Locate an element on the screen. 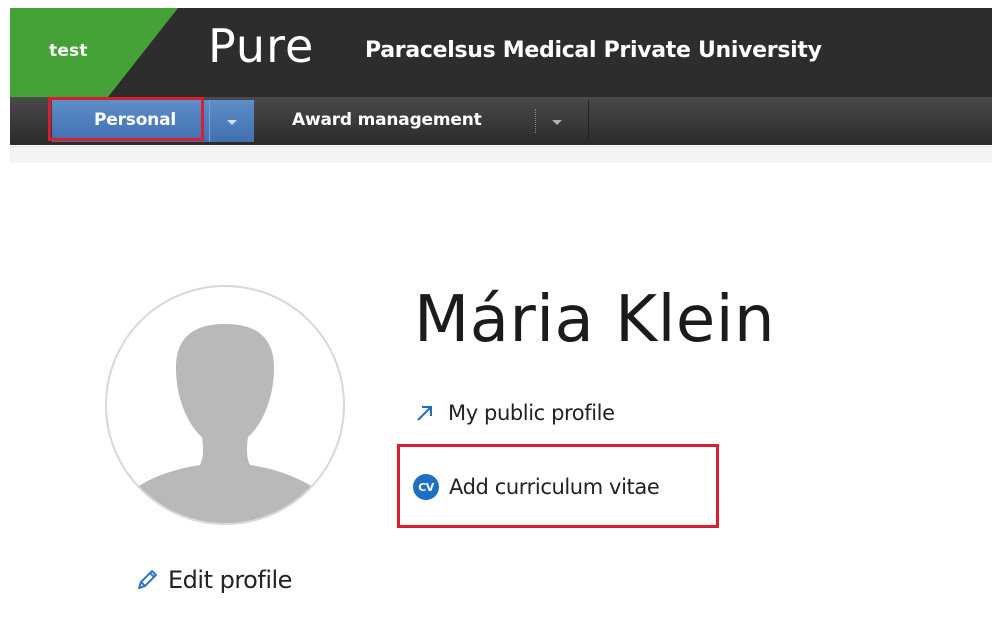  tab-award-management: Award management is located at coordinates (420, 121).